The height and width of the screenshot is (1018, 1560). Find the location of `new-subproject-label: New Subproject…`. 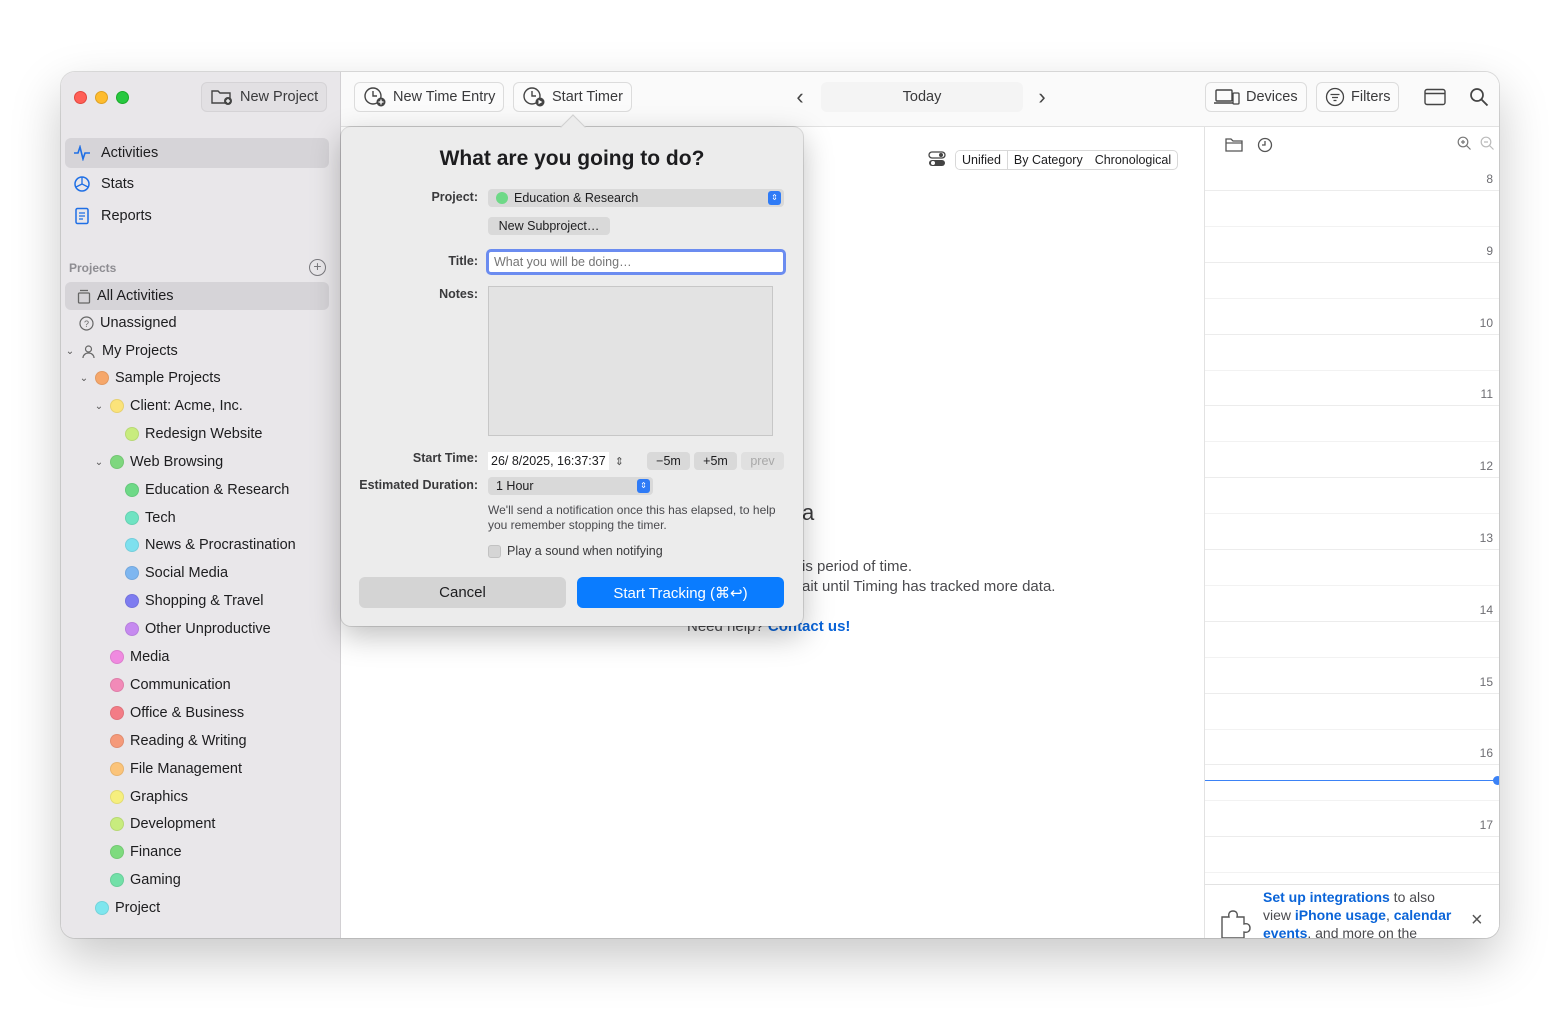

new-subproject-label: New Subproject… is located at coordinates (549, 226).